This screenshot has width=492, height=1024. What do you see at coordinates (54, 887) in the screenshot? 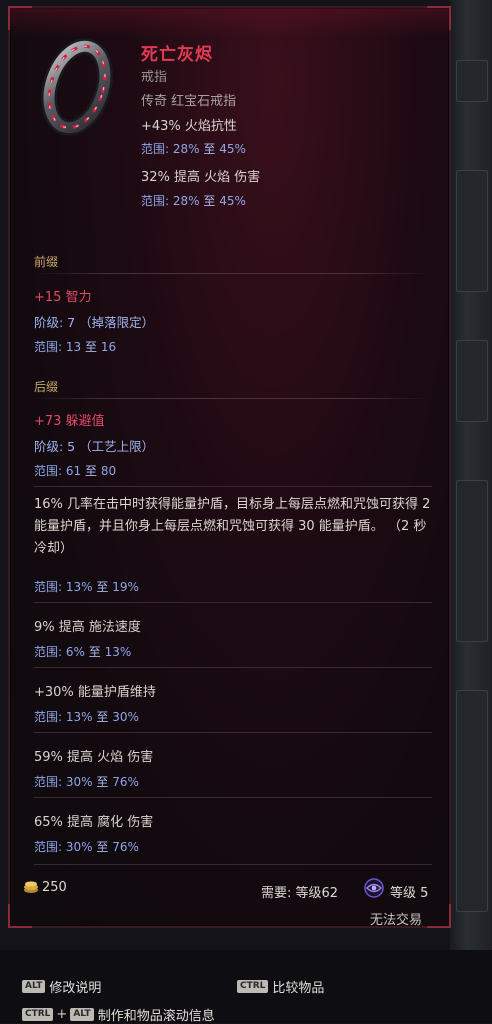
I see `gold-value: 250` at bounding box center [54, 887].